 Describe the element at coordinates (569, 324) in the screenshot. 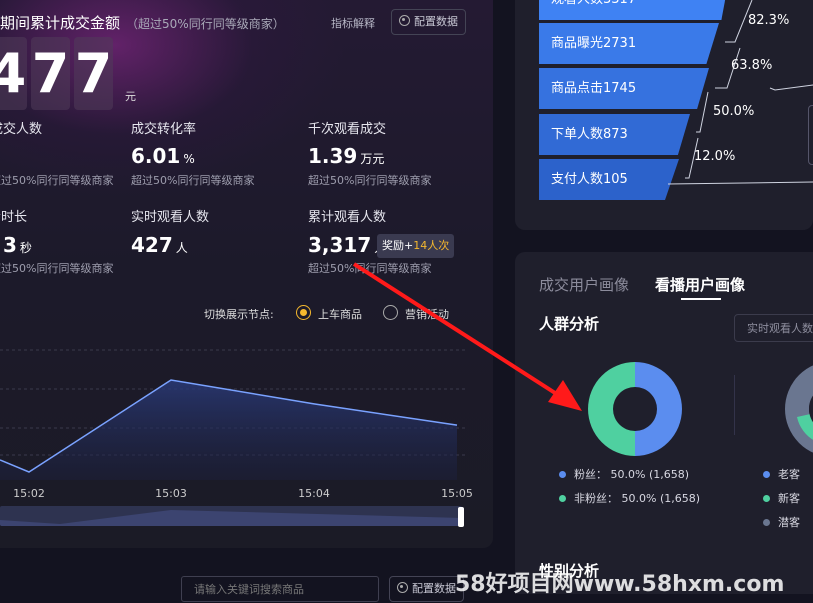

I see `crowd-analysis-title: 人群分析` at that location.